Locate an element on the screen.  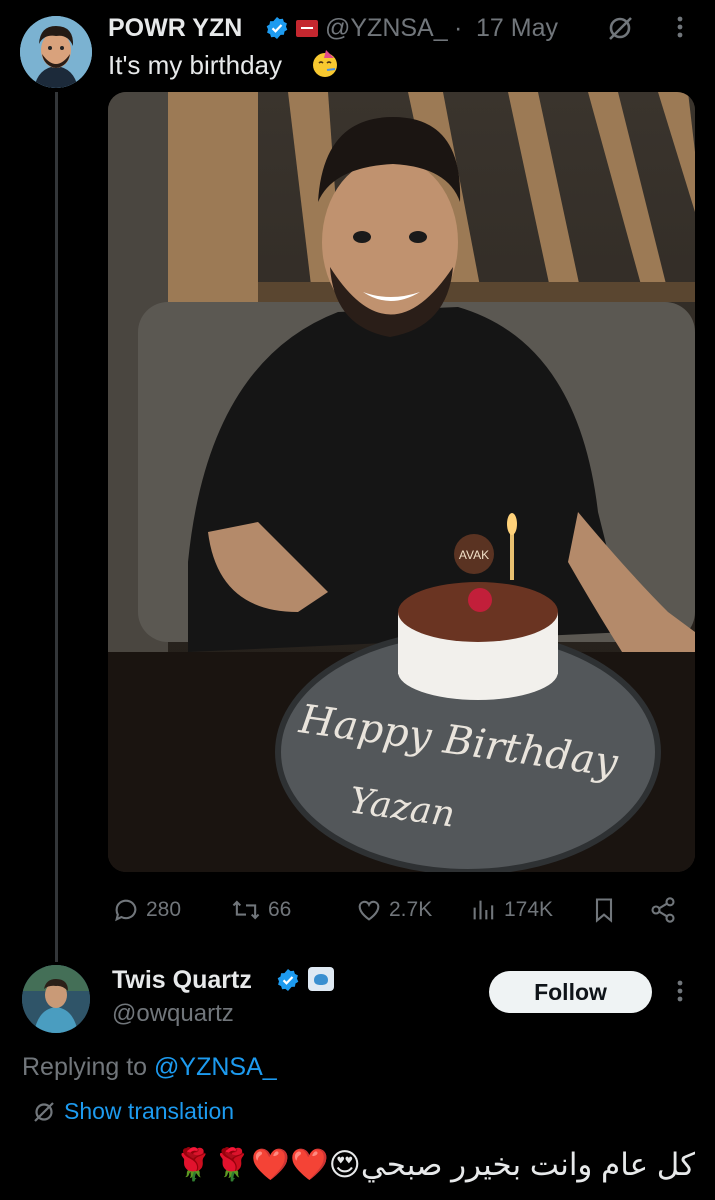
reply-count: 280 is located at coordinates (164, 909).